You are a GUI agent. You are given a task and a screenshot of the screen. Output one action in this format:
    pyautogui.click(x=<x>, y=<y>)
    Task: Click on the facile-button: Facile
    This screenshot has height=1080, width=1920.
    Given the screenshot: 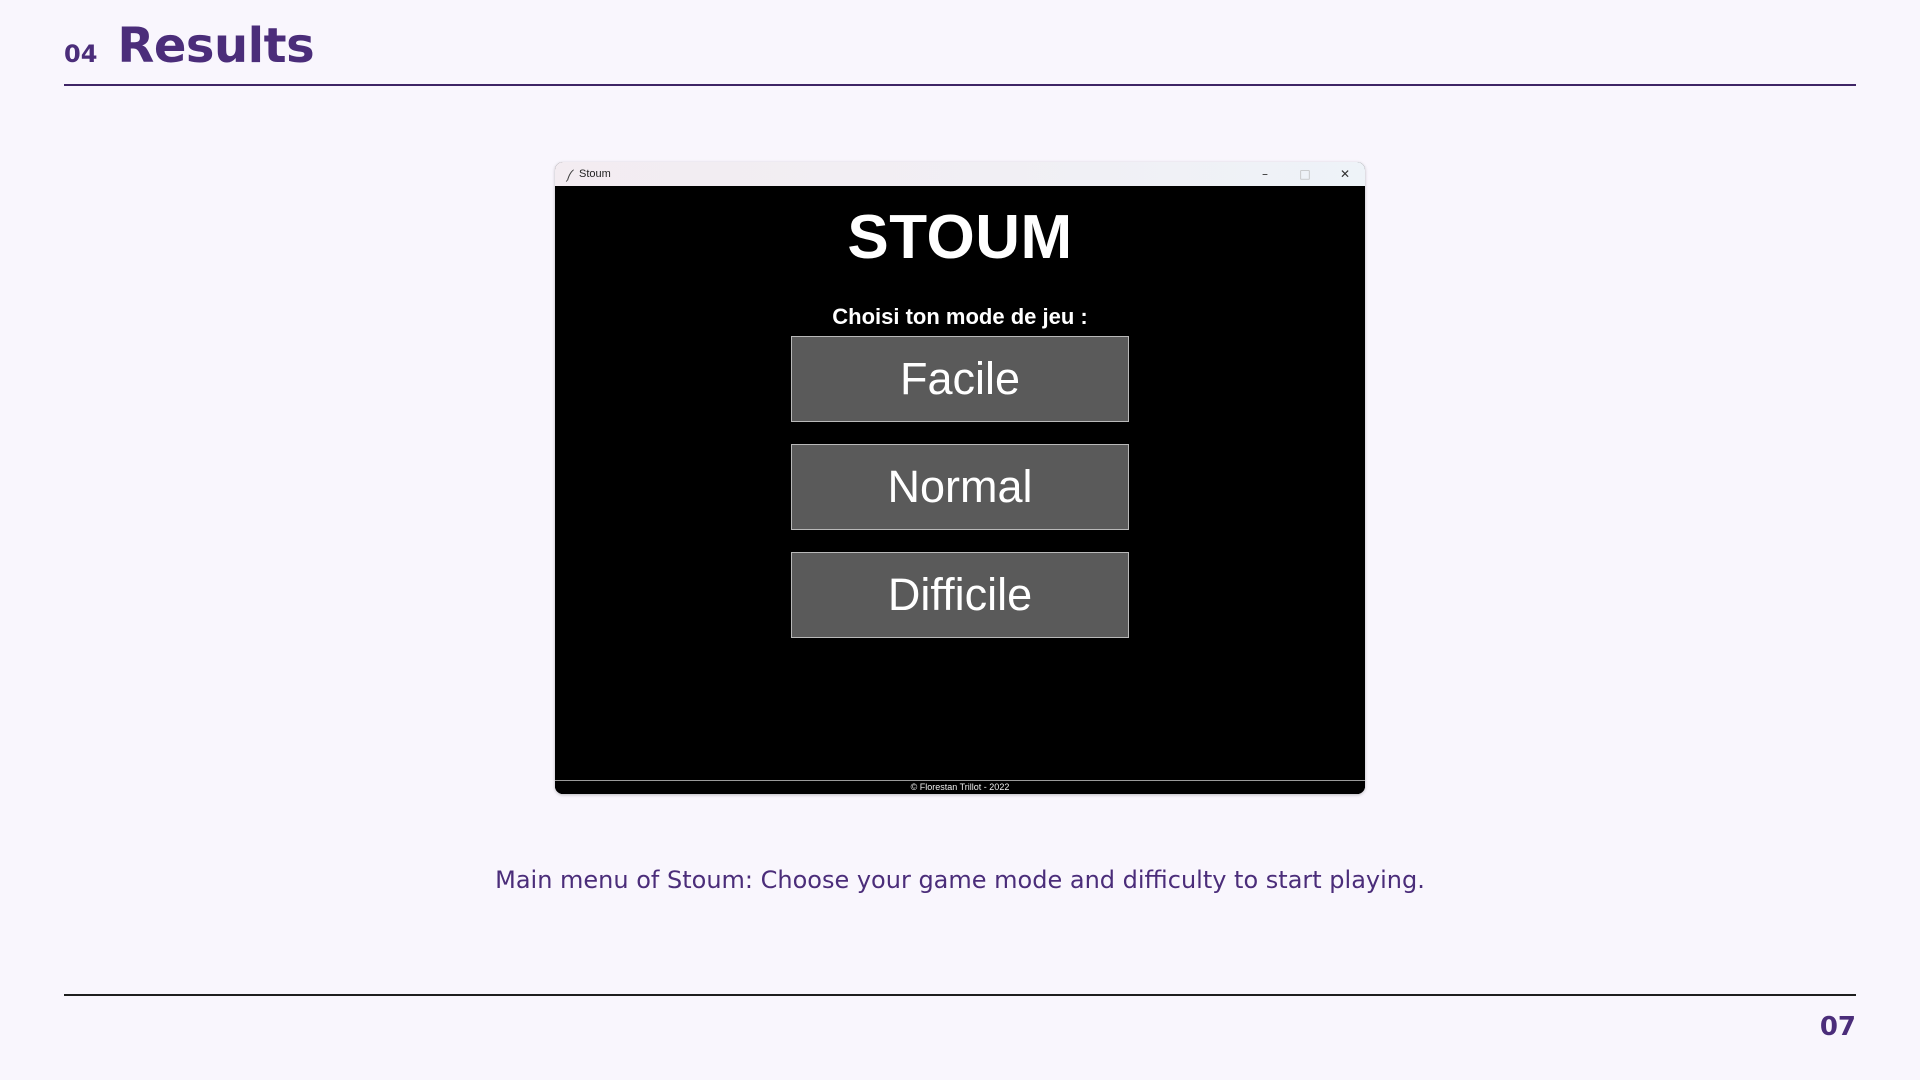 What is the action you would take?
    pyautogui.click(x=960, y=379)
    